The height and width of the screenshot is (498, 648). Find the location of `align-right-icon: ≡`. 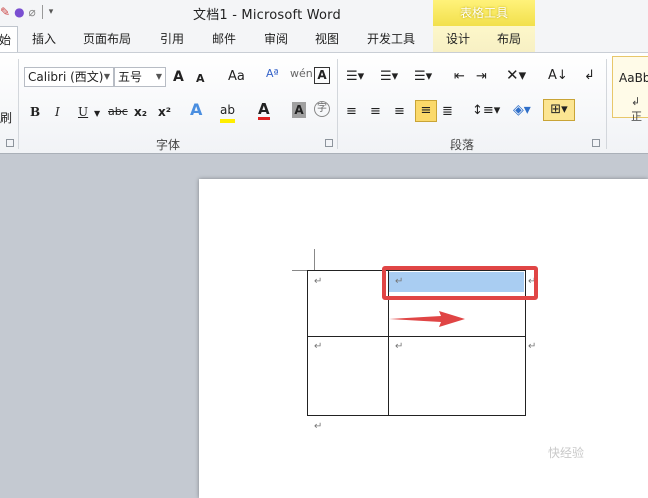

align-right-icon: ≡ is located at coordinates (399, 112).